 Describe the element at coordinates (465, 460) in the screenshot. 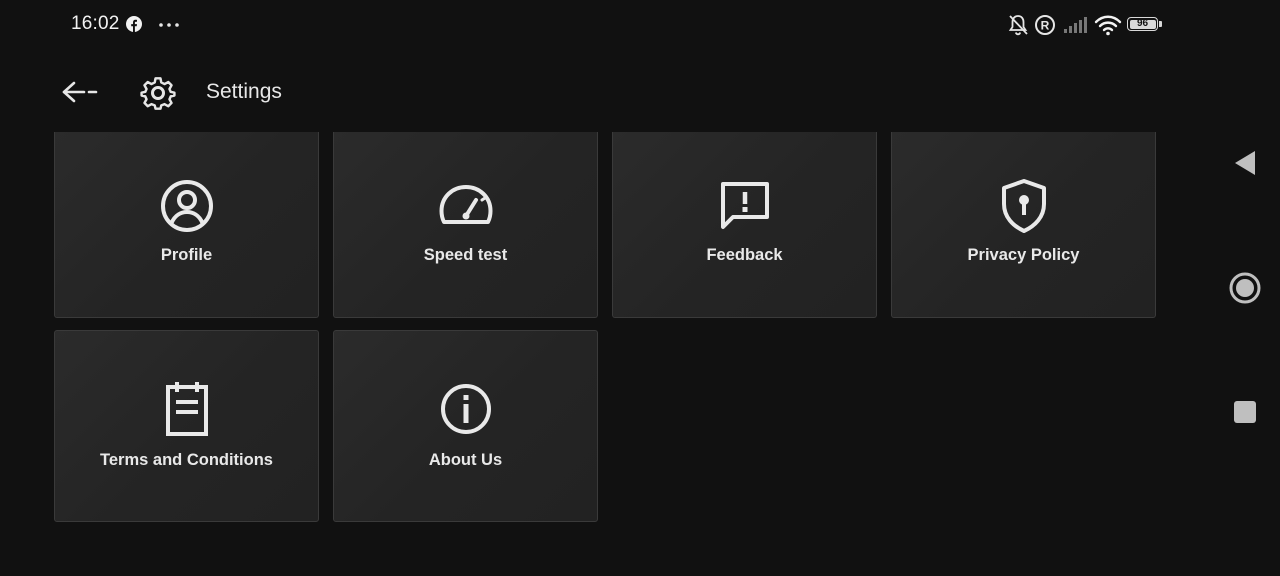

I see `tile-label: About Us` at that location.